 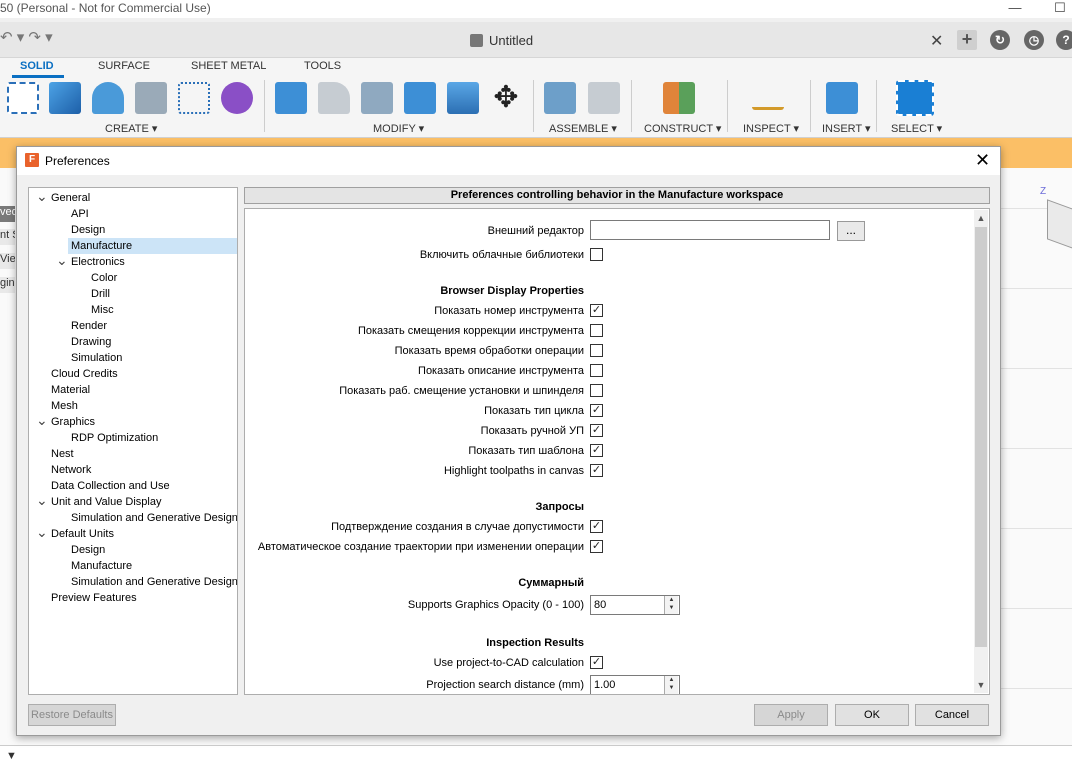 I want to click on tree-item: Material, so click(x=70, y=390).